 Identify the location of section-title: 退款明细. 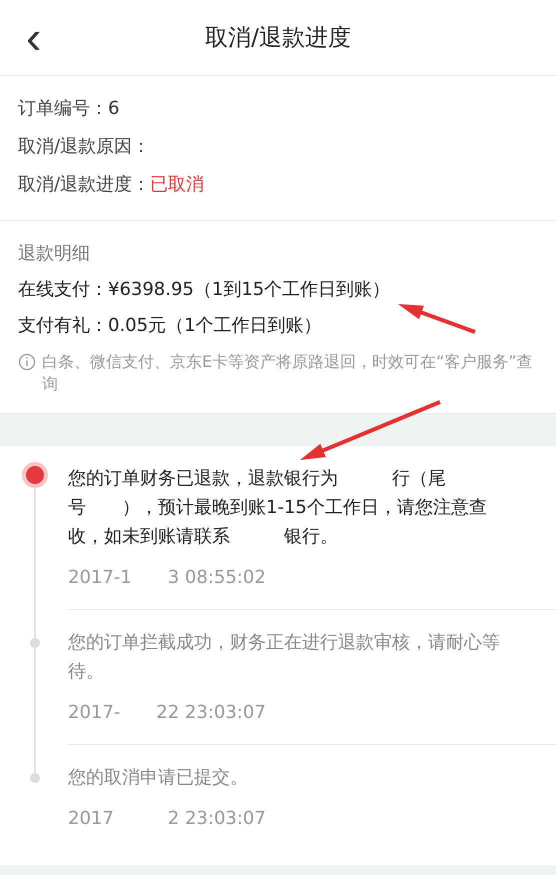
(54, 254).